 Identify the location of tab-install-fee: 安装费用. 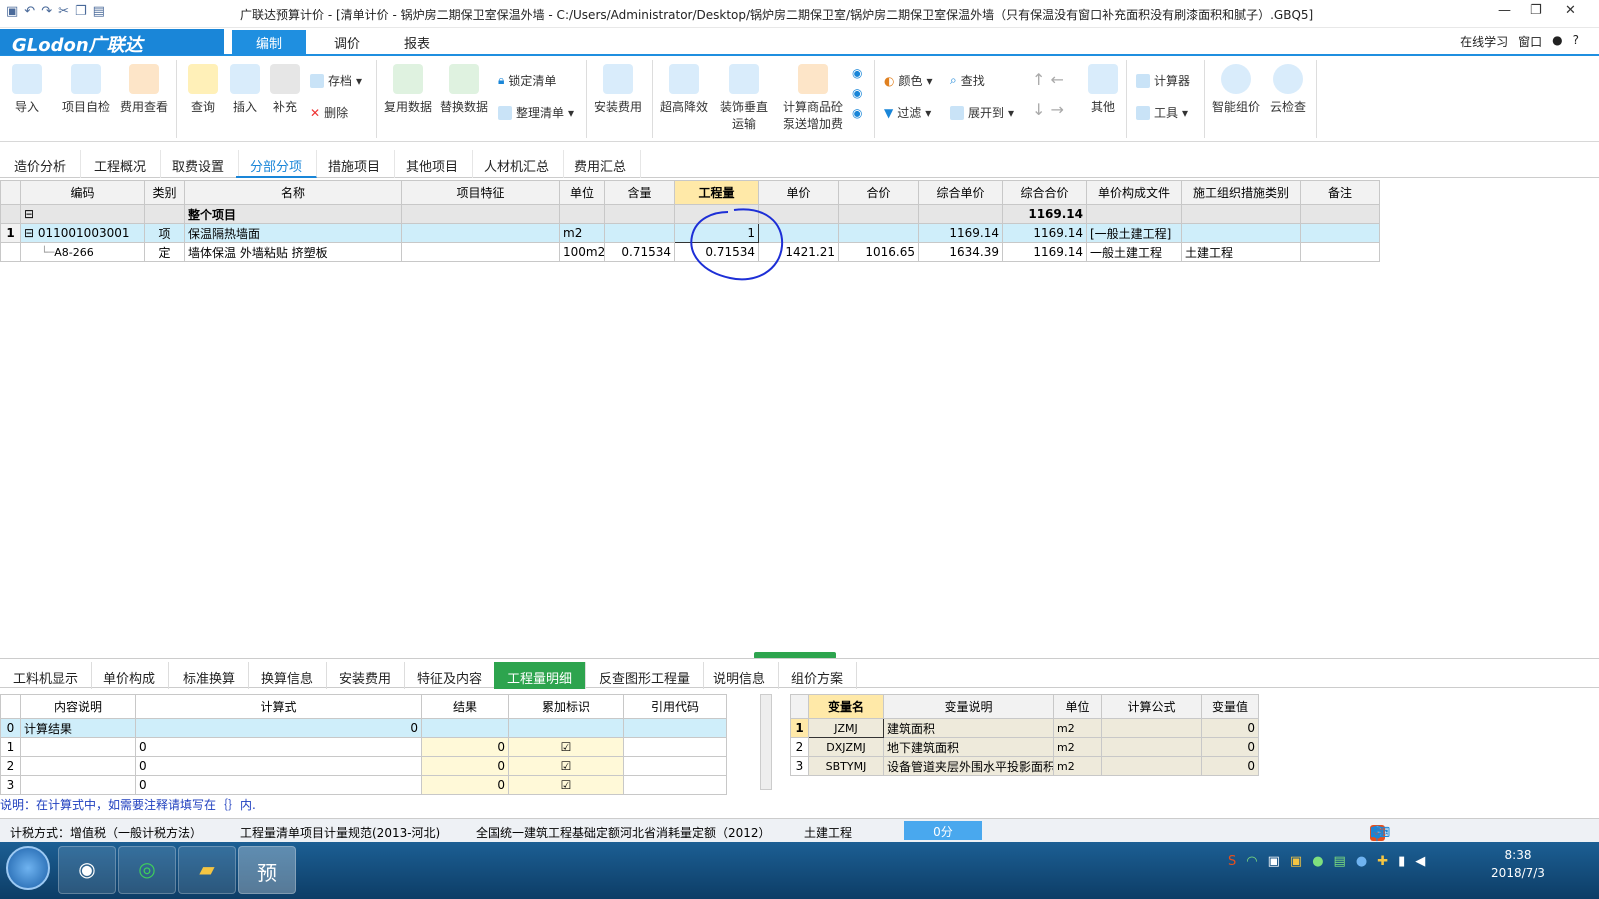
(366, 675).